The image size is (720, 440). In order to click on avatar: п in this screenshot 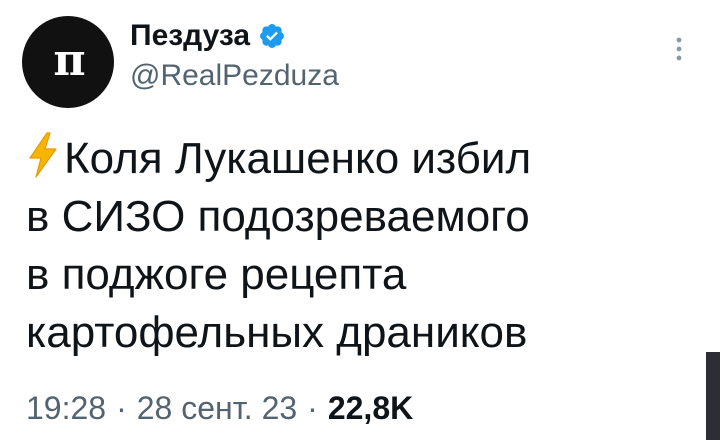, I will do `click(68, 62)`.